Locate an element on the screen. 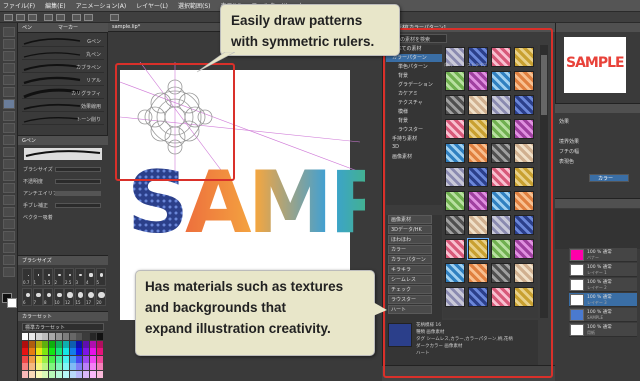 This screenshot has height=381, width=640. subtool-item: リアル is located at coordinates (63, 80).